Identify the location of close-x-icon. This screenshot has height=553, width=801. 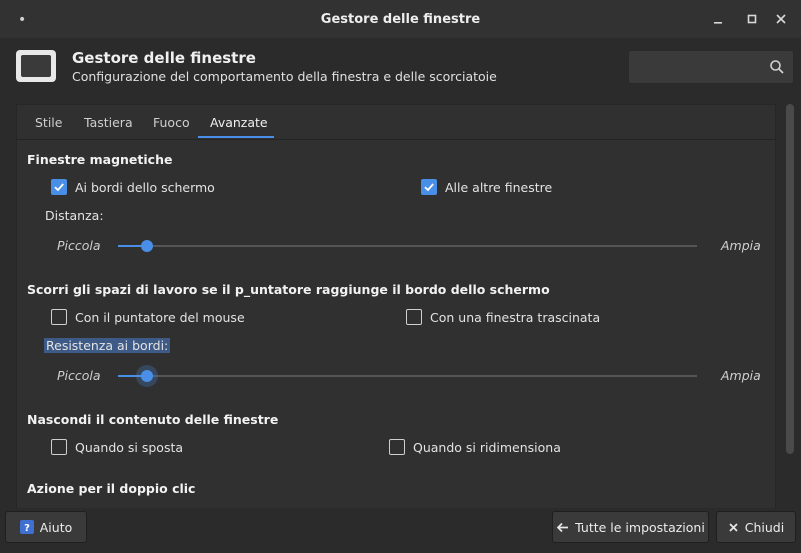
(733, 527).